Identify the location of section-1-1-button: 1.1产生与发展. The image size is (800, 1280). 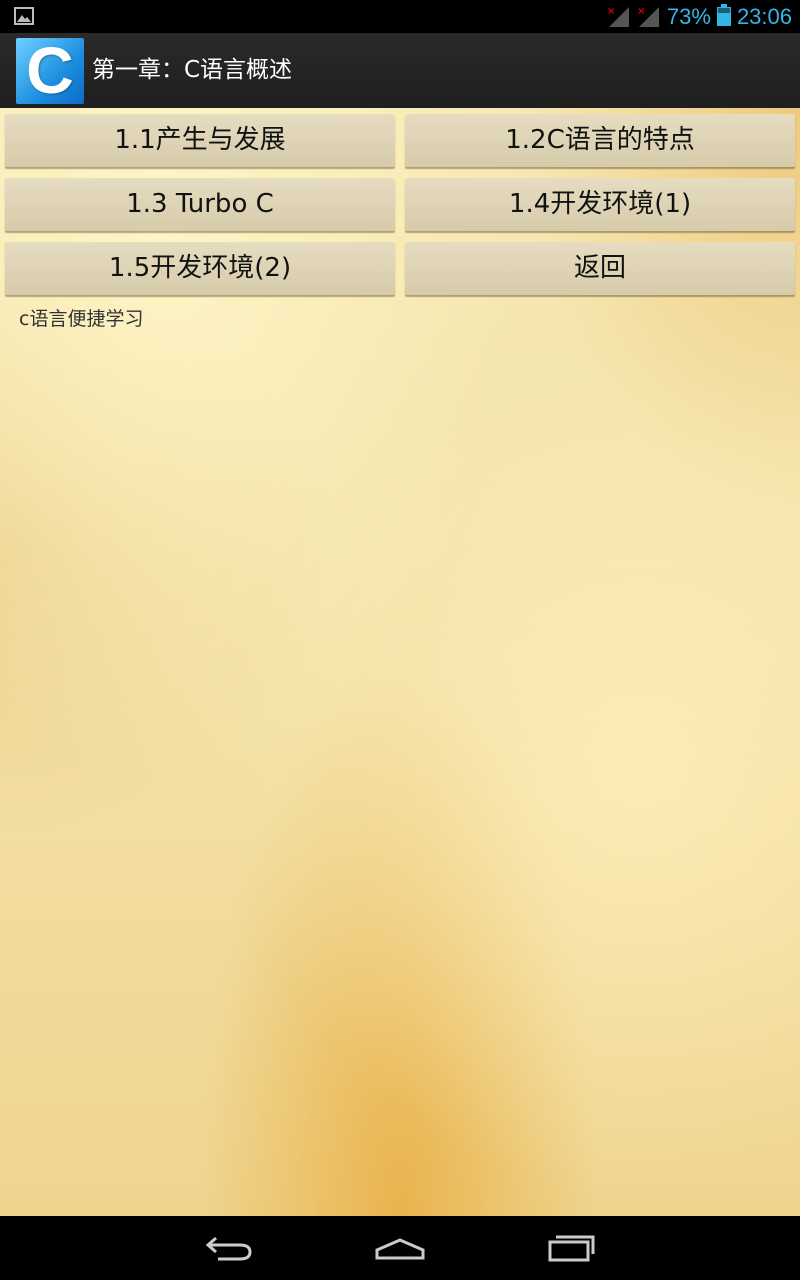
(200, 140).